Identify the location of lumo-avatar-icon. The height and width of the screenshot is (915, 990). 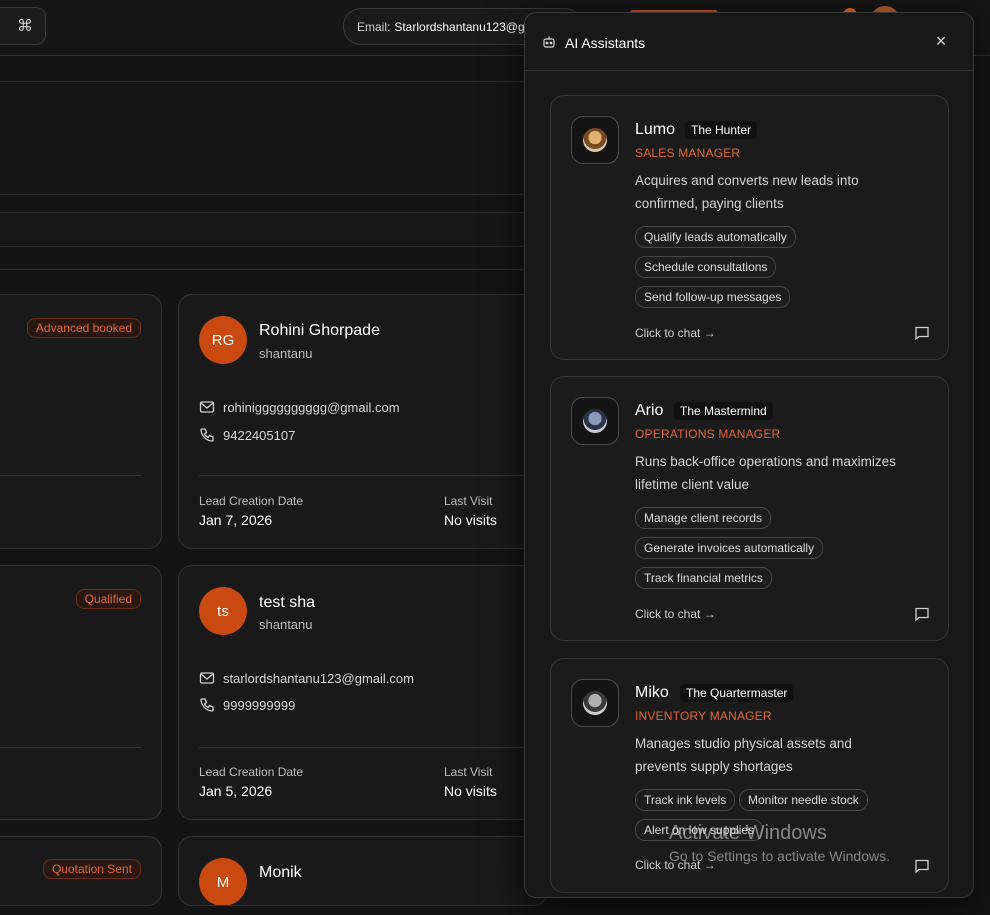
(595, 140).